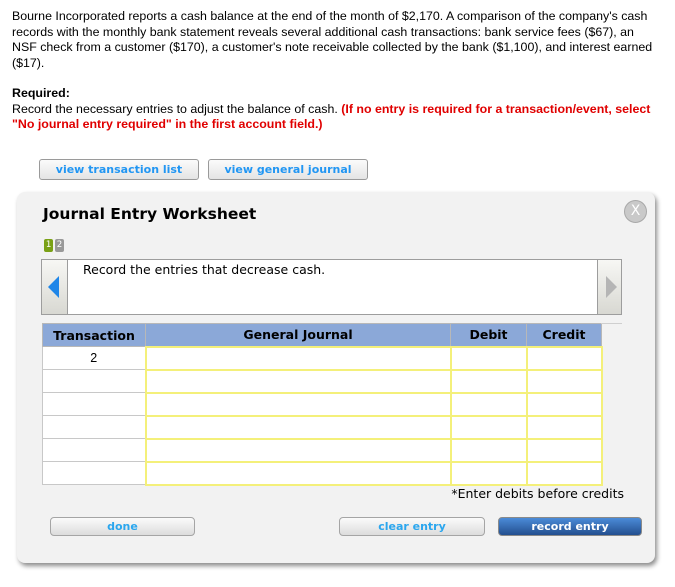 Image resolution: width=675 pixels, height=587 pixels. Describe the element at coordinates (488, 335) in the screenshot. I see `header-debit: Debit` at that location.